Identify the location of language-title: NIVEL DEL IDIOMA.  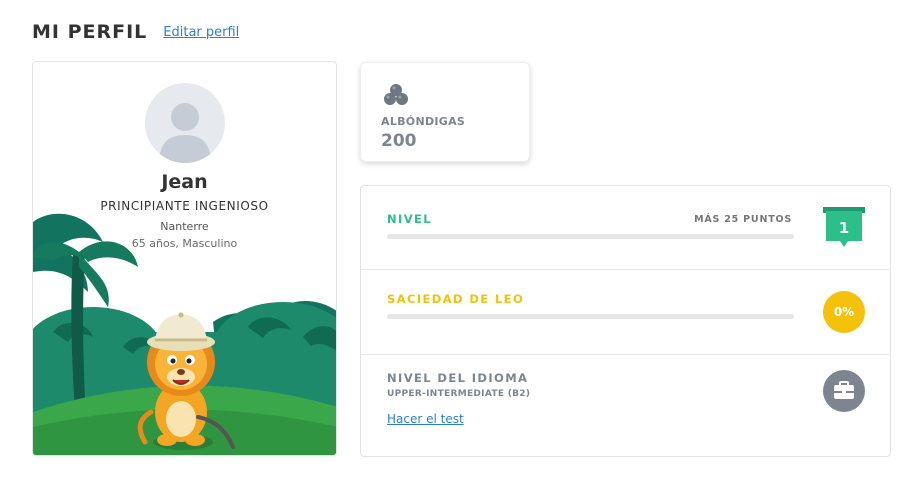
(458, 378).